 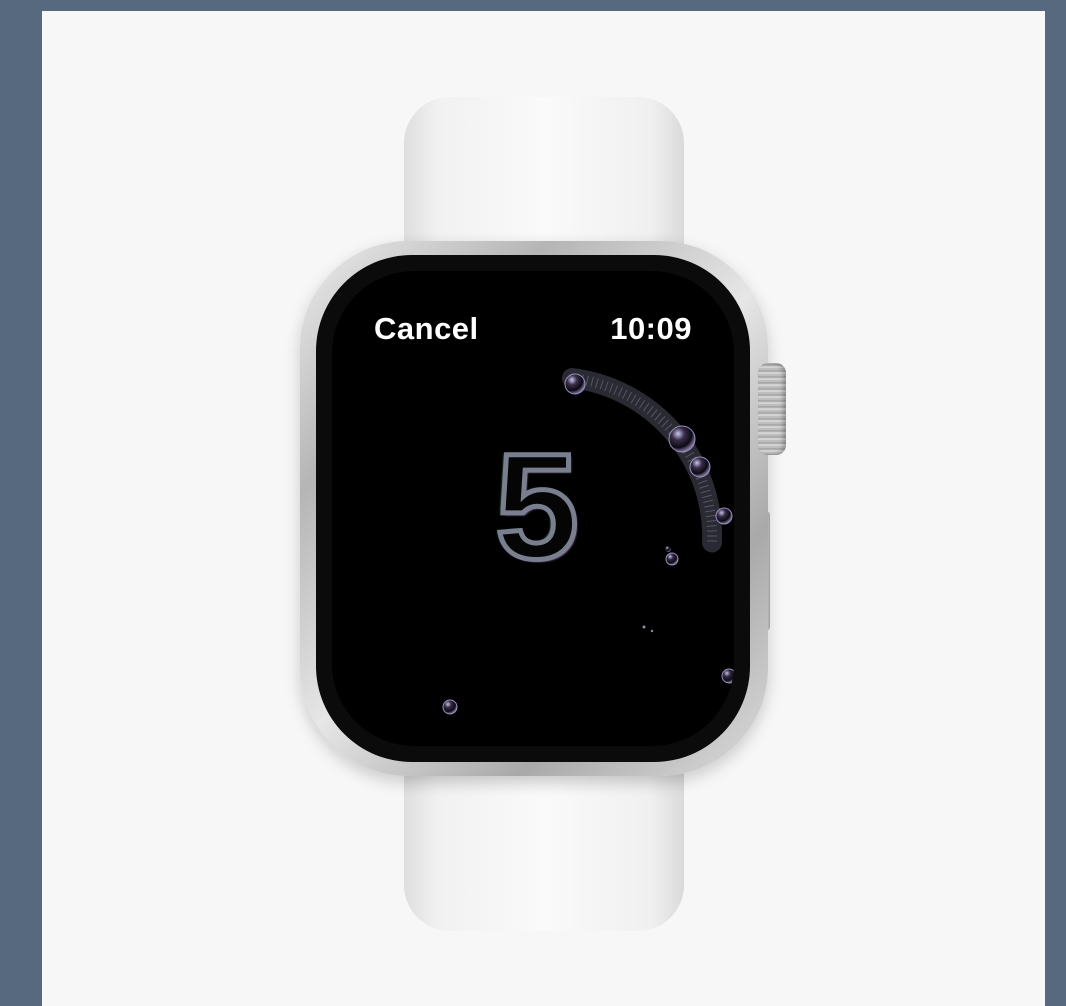 I want to click on digital-crown, so click(x=772, y=409).